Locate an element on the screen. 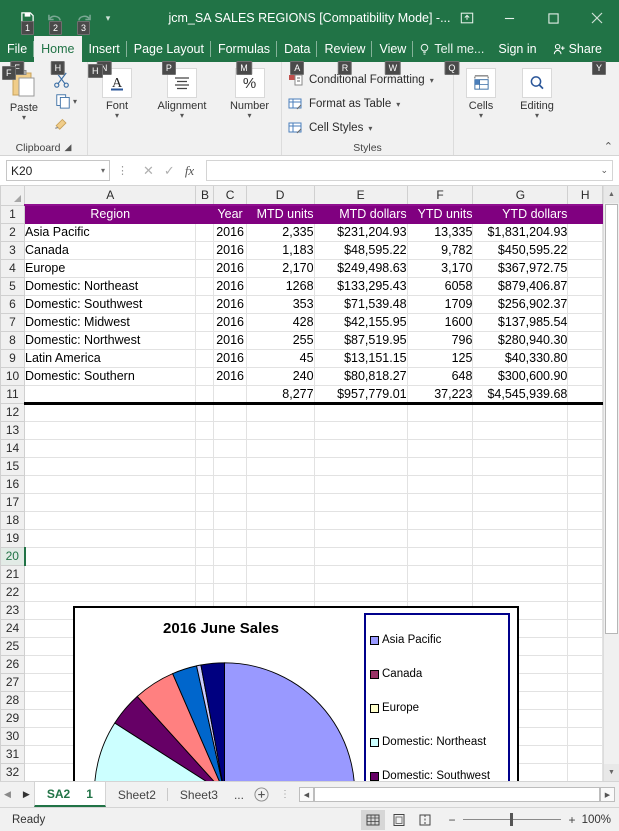 The image size is (619, 831). cell-G17 is located at coordinates (520, 502).